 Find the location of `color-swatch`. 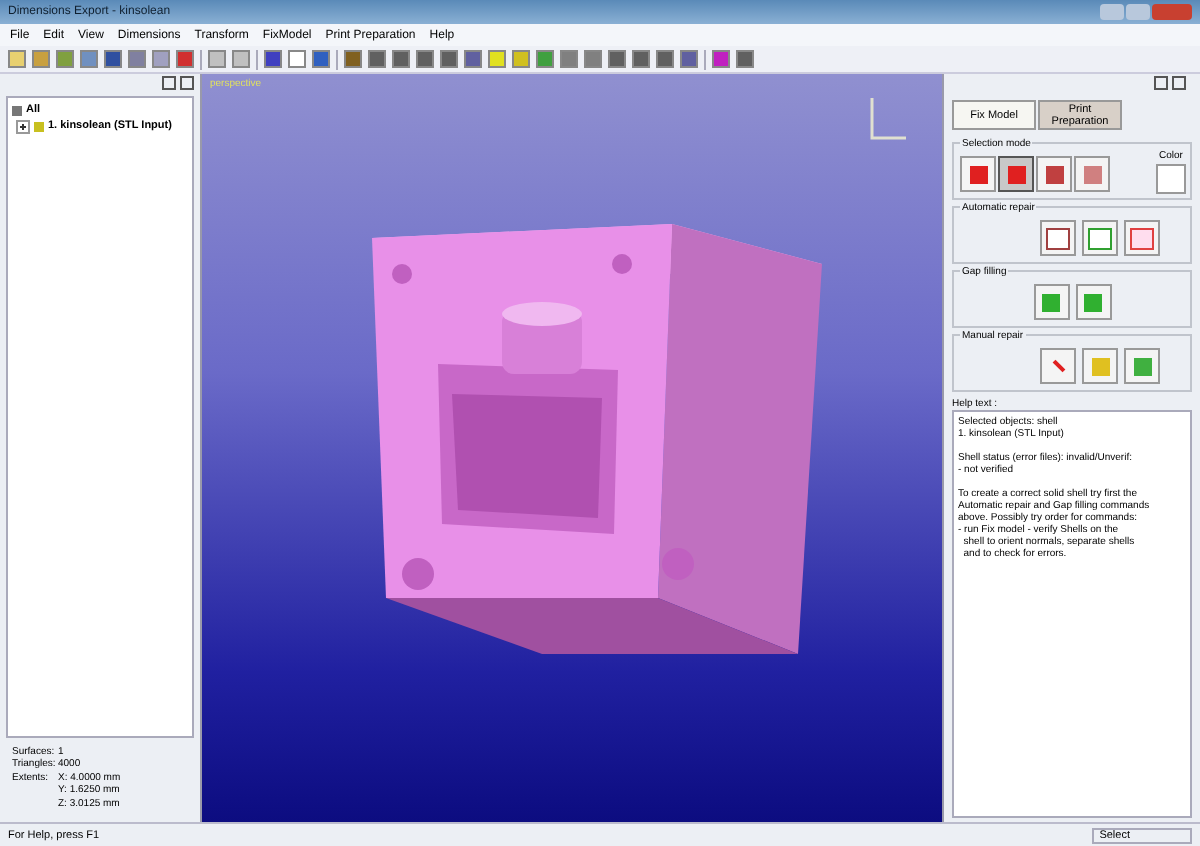

color-swatch is located at coordinates (1171, 179).